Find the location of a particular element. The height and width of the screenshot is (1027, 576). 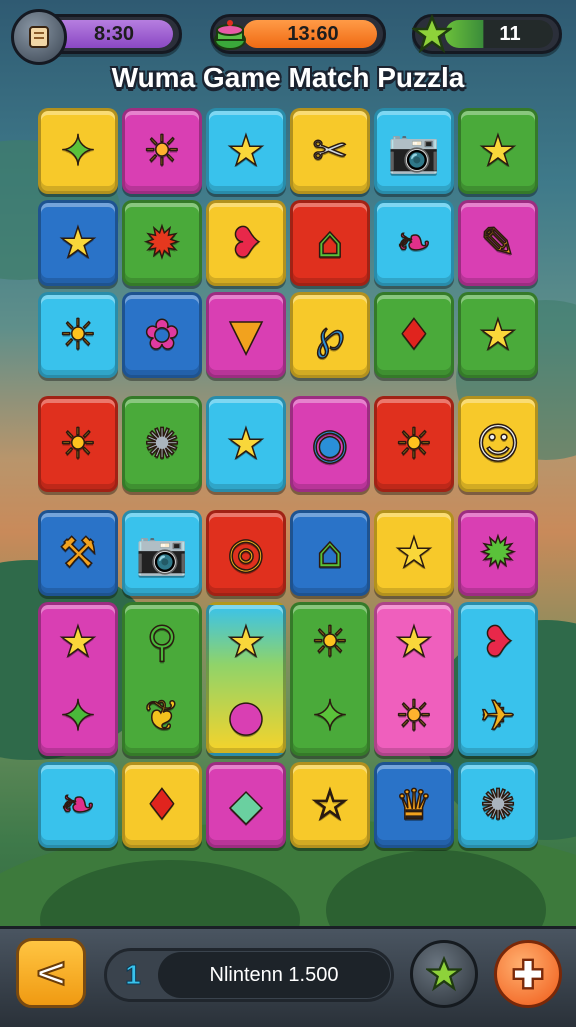

tile-r1-c2: ☀ is located at coordinates (162, 151).